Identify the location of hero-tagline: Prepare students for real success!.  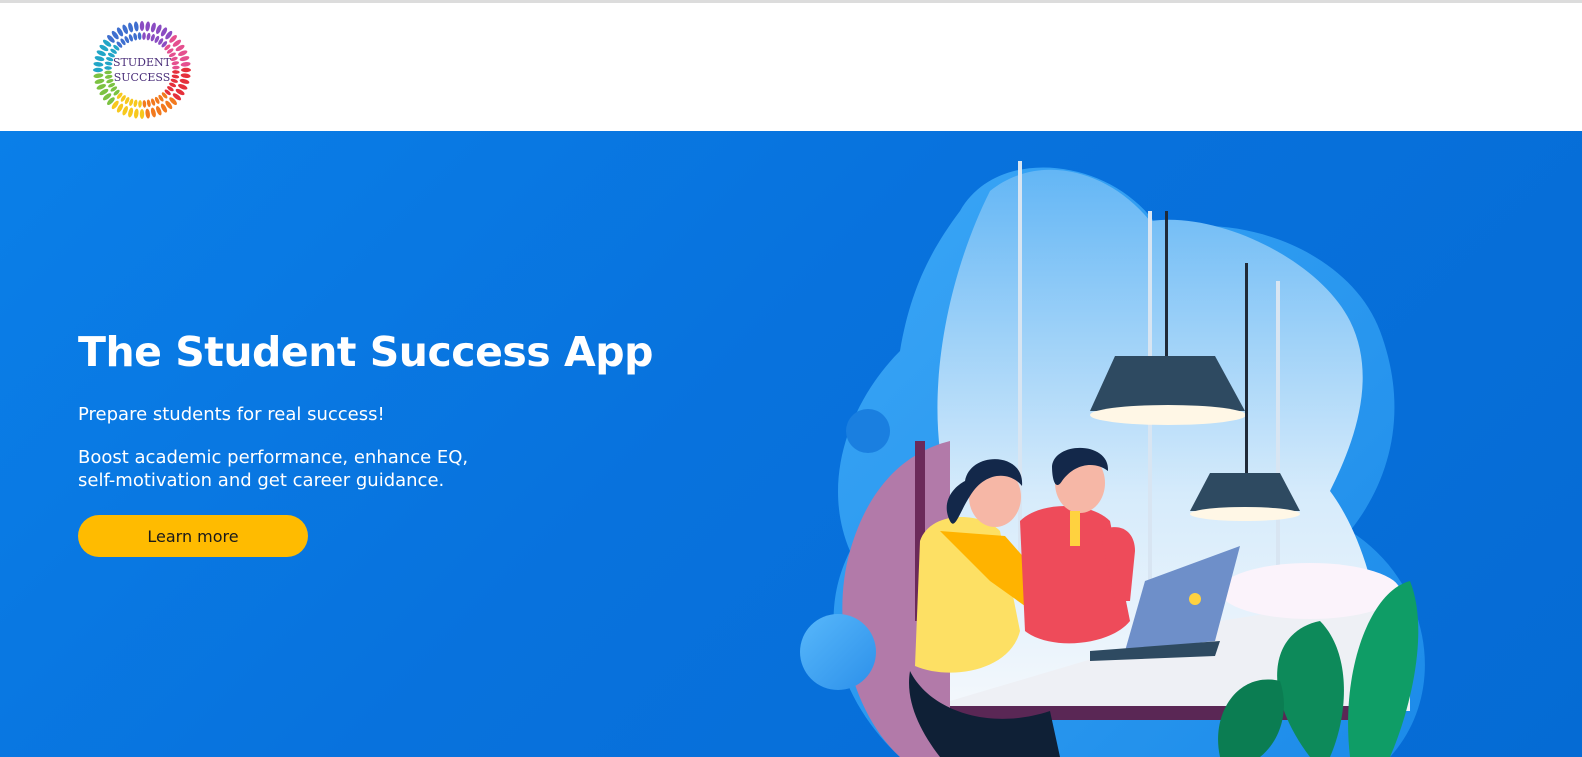
(231, 414).